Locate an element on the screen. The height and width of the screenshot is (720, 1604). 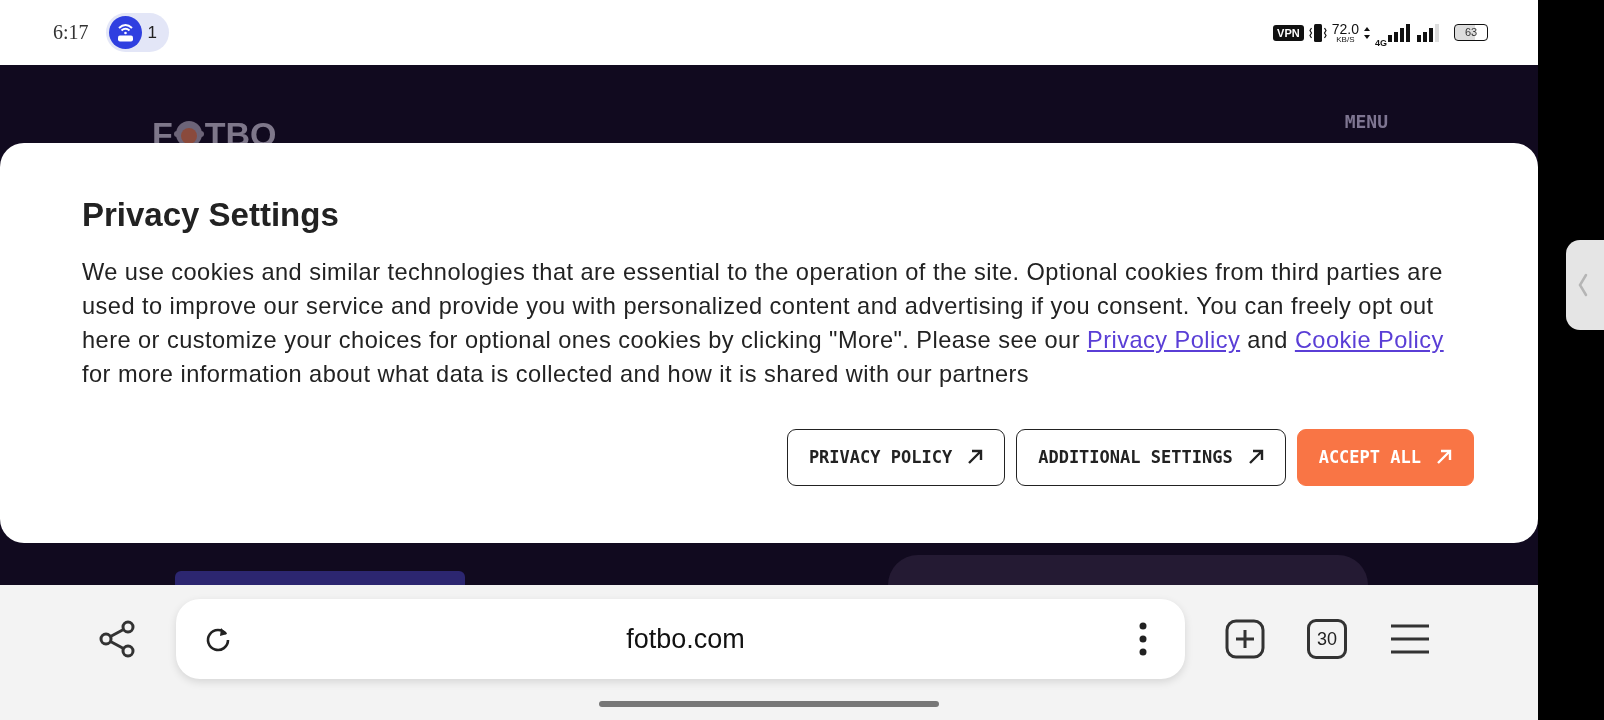
menu-icon is located at coordinates (1410, 639).